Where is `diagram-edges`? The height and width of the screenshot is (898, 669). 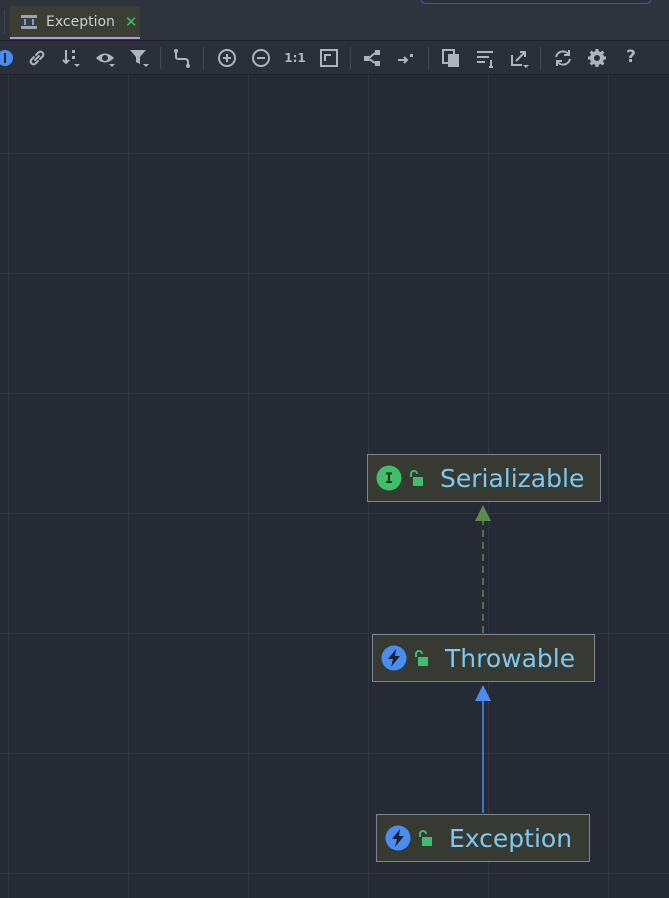 diagram-edges is located at coordinates (483, 659).